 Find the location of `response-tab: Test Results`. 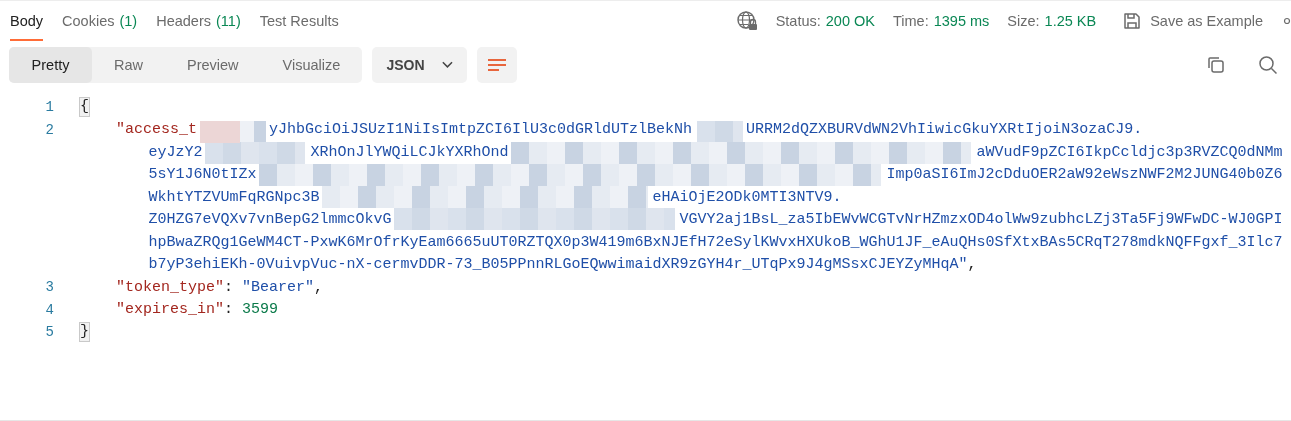

response-tab: Test Results is located at coordinates (299, 21).